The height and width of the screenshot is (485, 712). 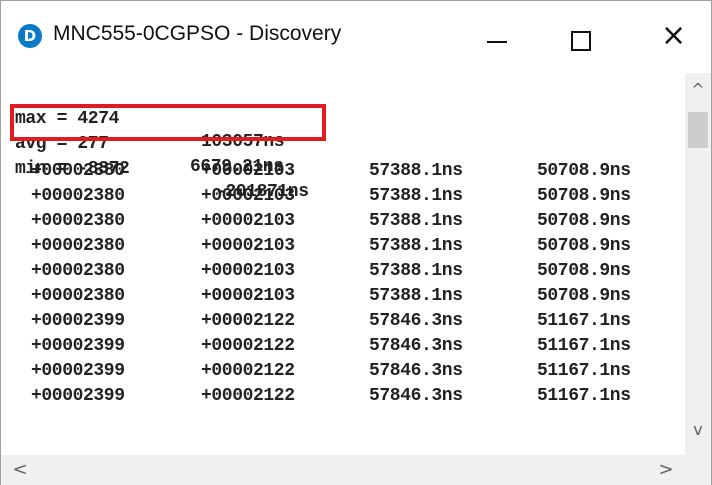 What do you see at coordinates (343, 470) in the screenshot?
I see `horizontal-scrollbar: < >` at bounding box center [343, 470].